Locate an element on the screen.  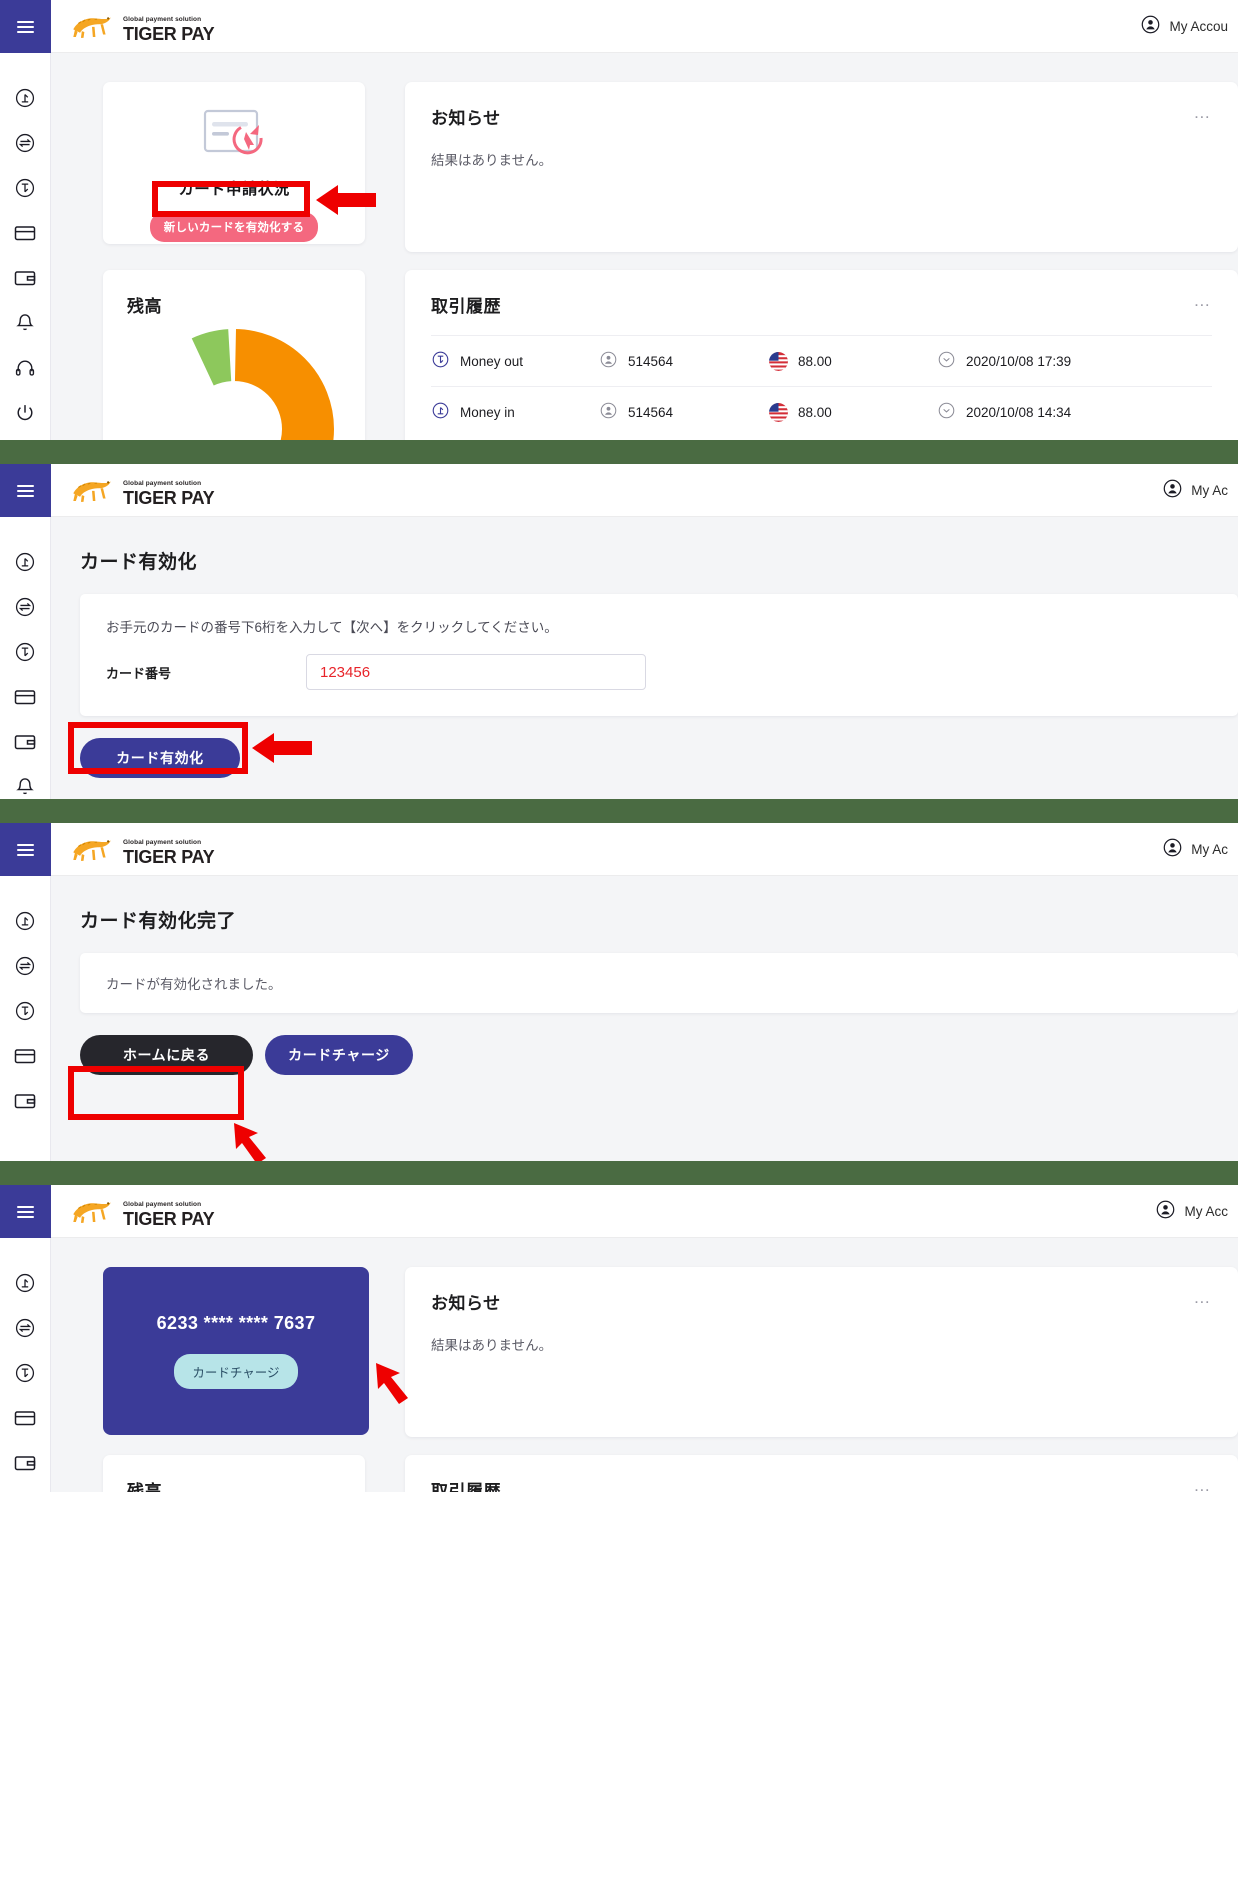
balance-title: 残高 is located at coordinates (144, 306).